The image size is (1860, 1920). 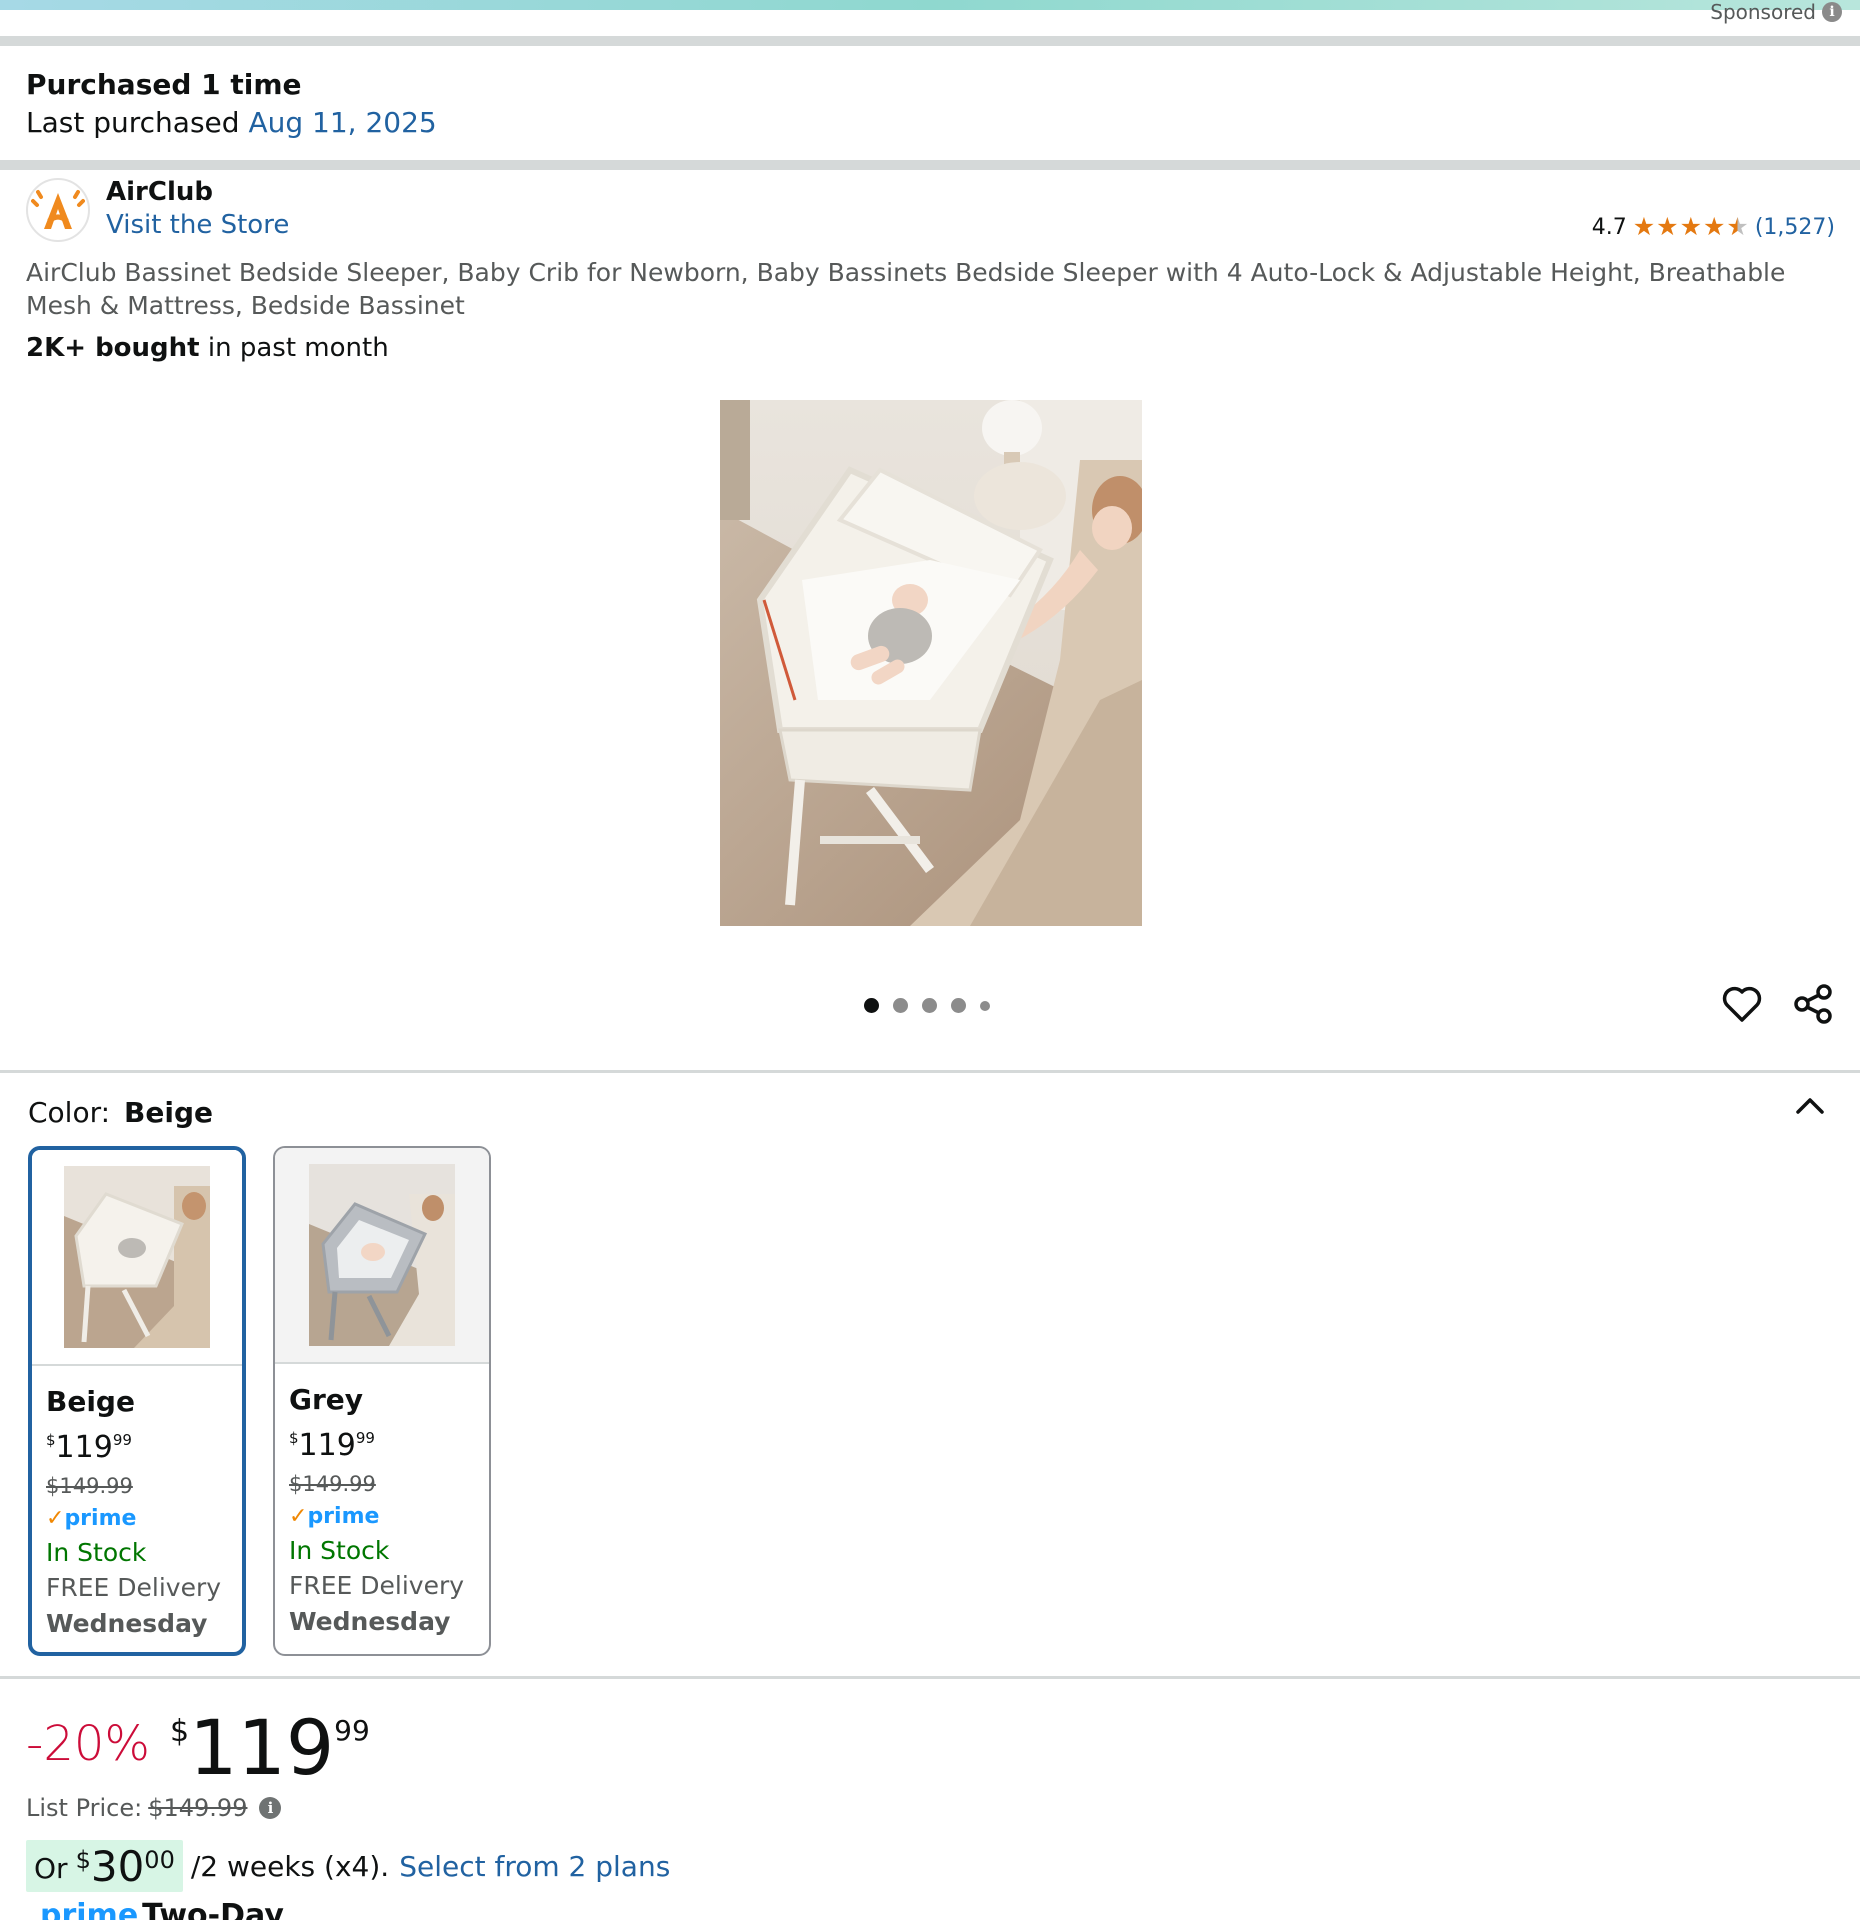 What do you see at coordinates (117, 1866) in the screenshot?
I see `installment-whole: 30` at bounding box center [117, 1866].